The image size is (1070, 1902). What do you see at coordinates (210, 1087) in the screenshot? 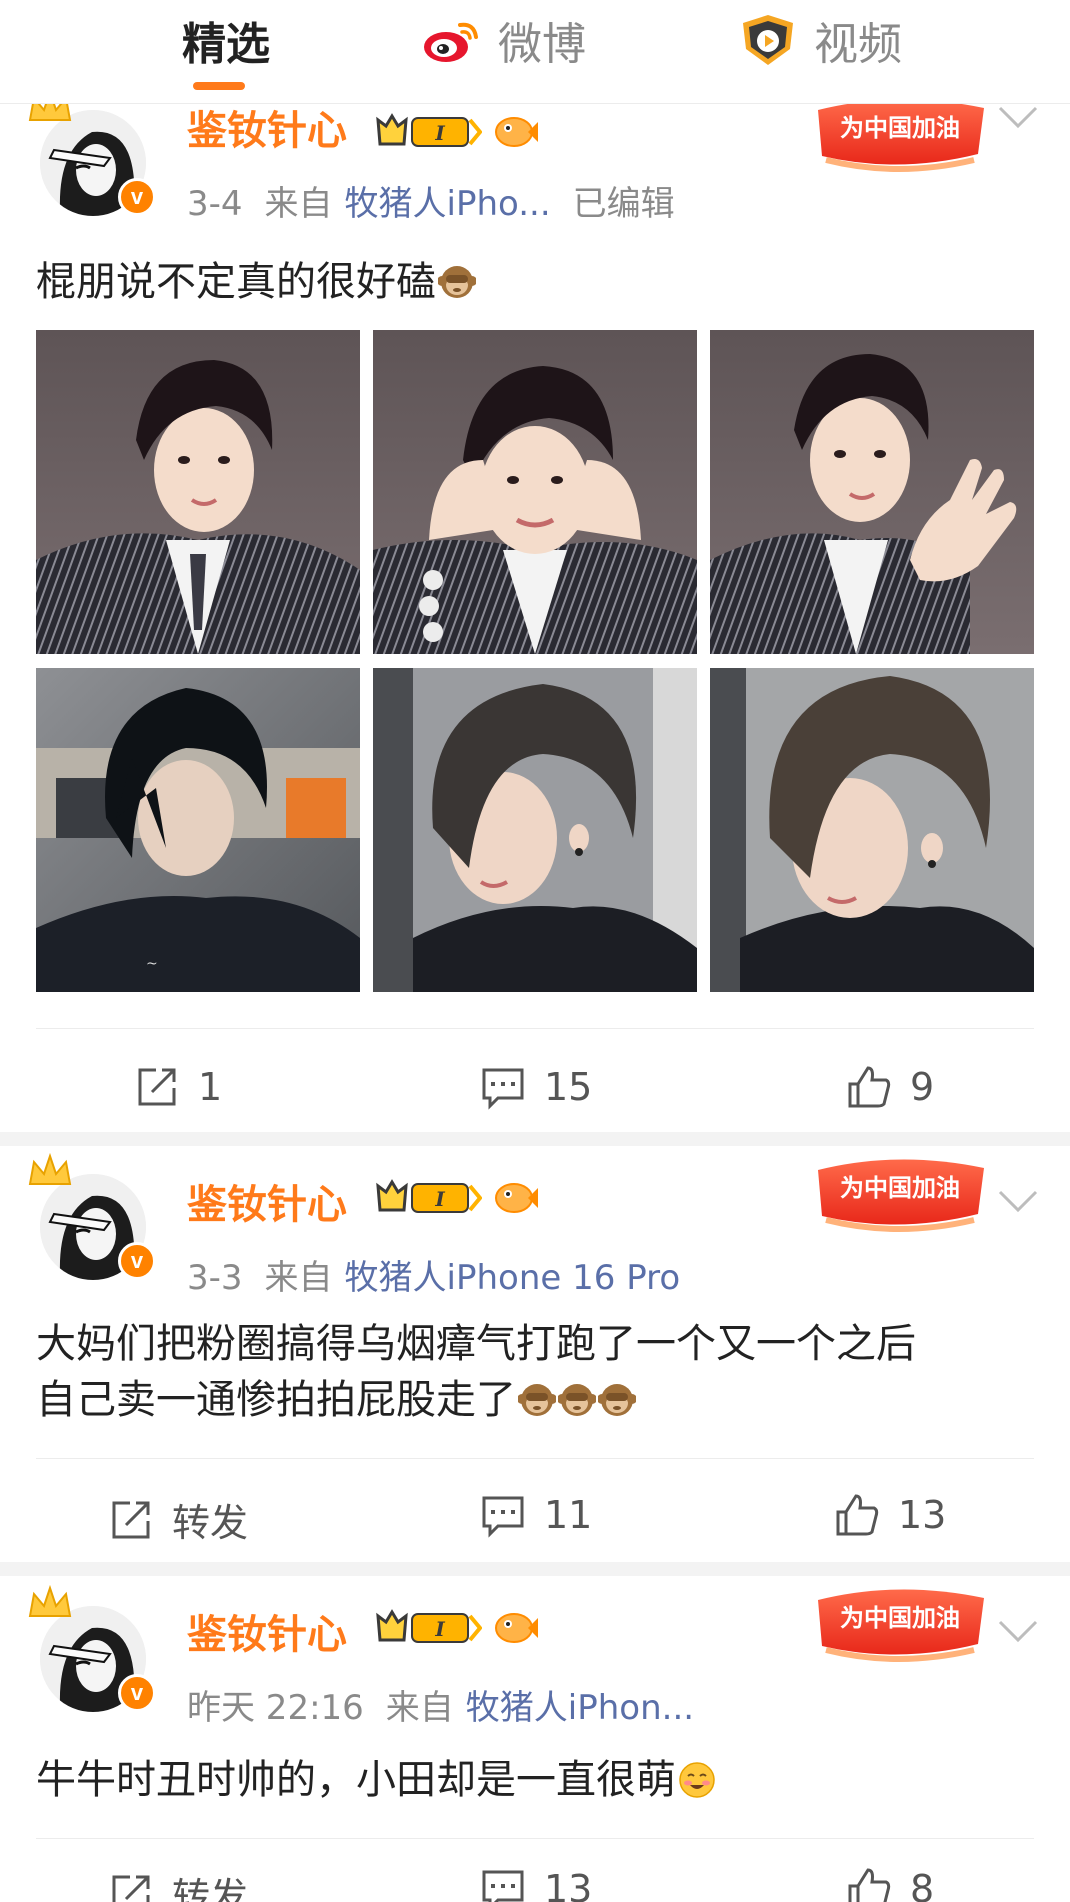
I see `repost-count: 1` at bounding box center [210, 1087].